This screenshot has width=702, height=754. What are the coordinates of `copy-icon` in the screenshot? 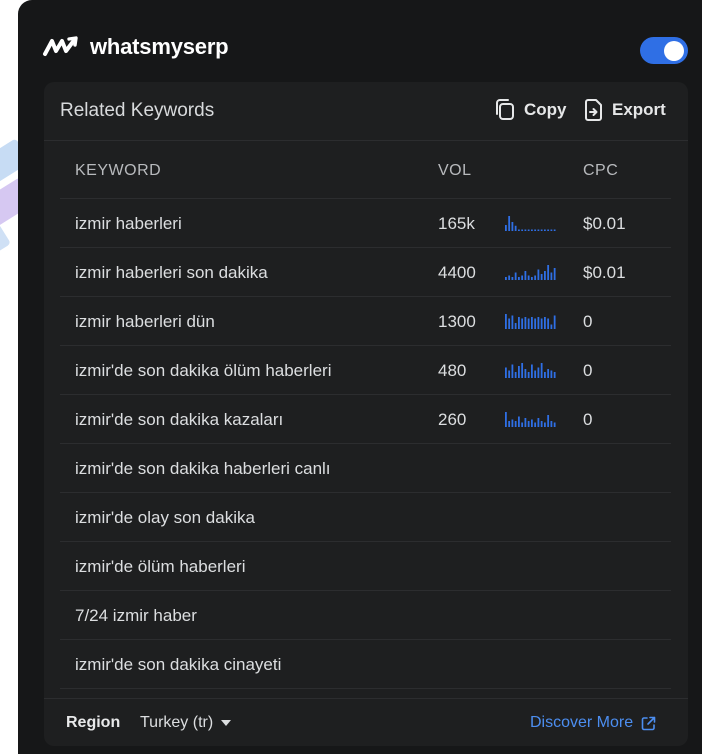 It's located at (505, 109).